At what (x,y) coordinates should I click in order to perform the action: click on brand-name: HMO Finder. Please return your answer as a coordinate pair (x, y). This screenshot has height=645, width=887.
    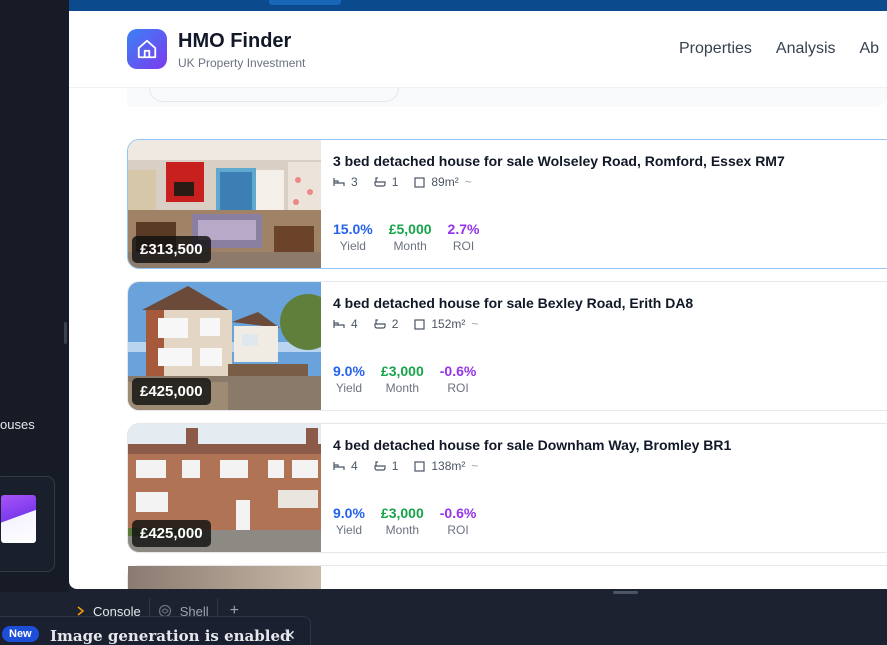
    Looking at the image, I should click on (234, 41).